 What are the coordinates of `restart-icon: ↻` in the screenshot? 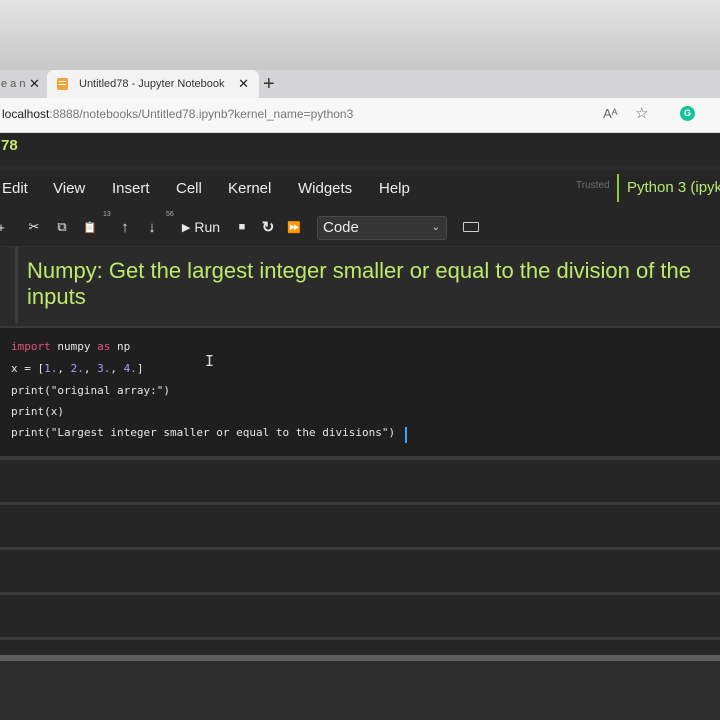 It's located at (268, 227).